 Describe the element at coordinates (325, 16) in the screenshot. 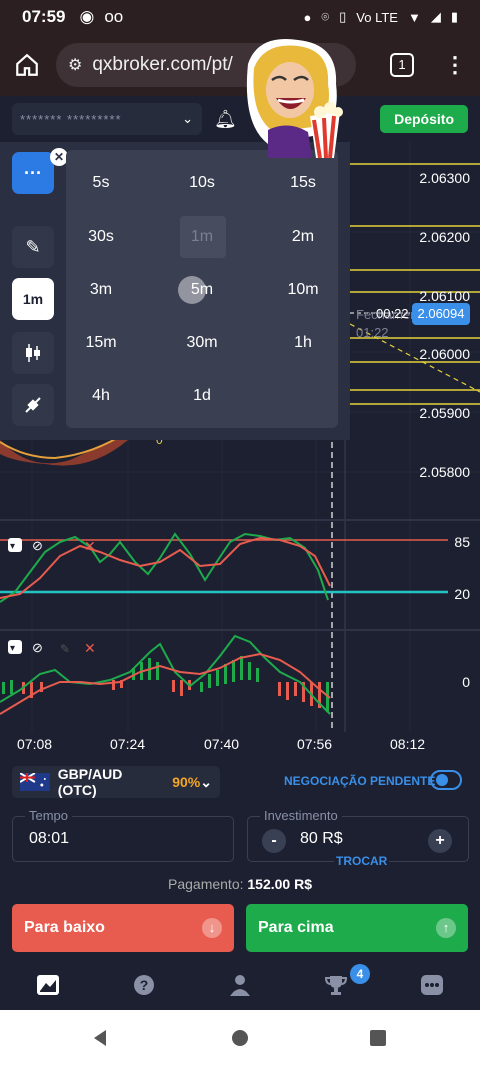

I see `location-icon: ⌾` at that location.